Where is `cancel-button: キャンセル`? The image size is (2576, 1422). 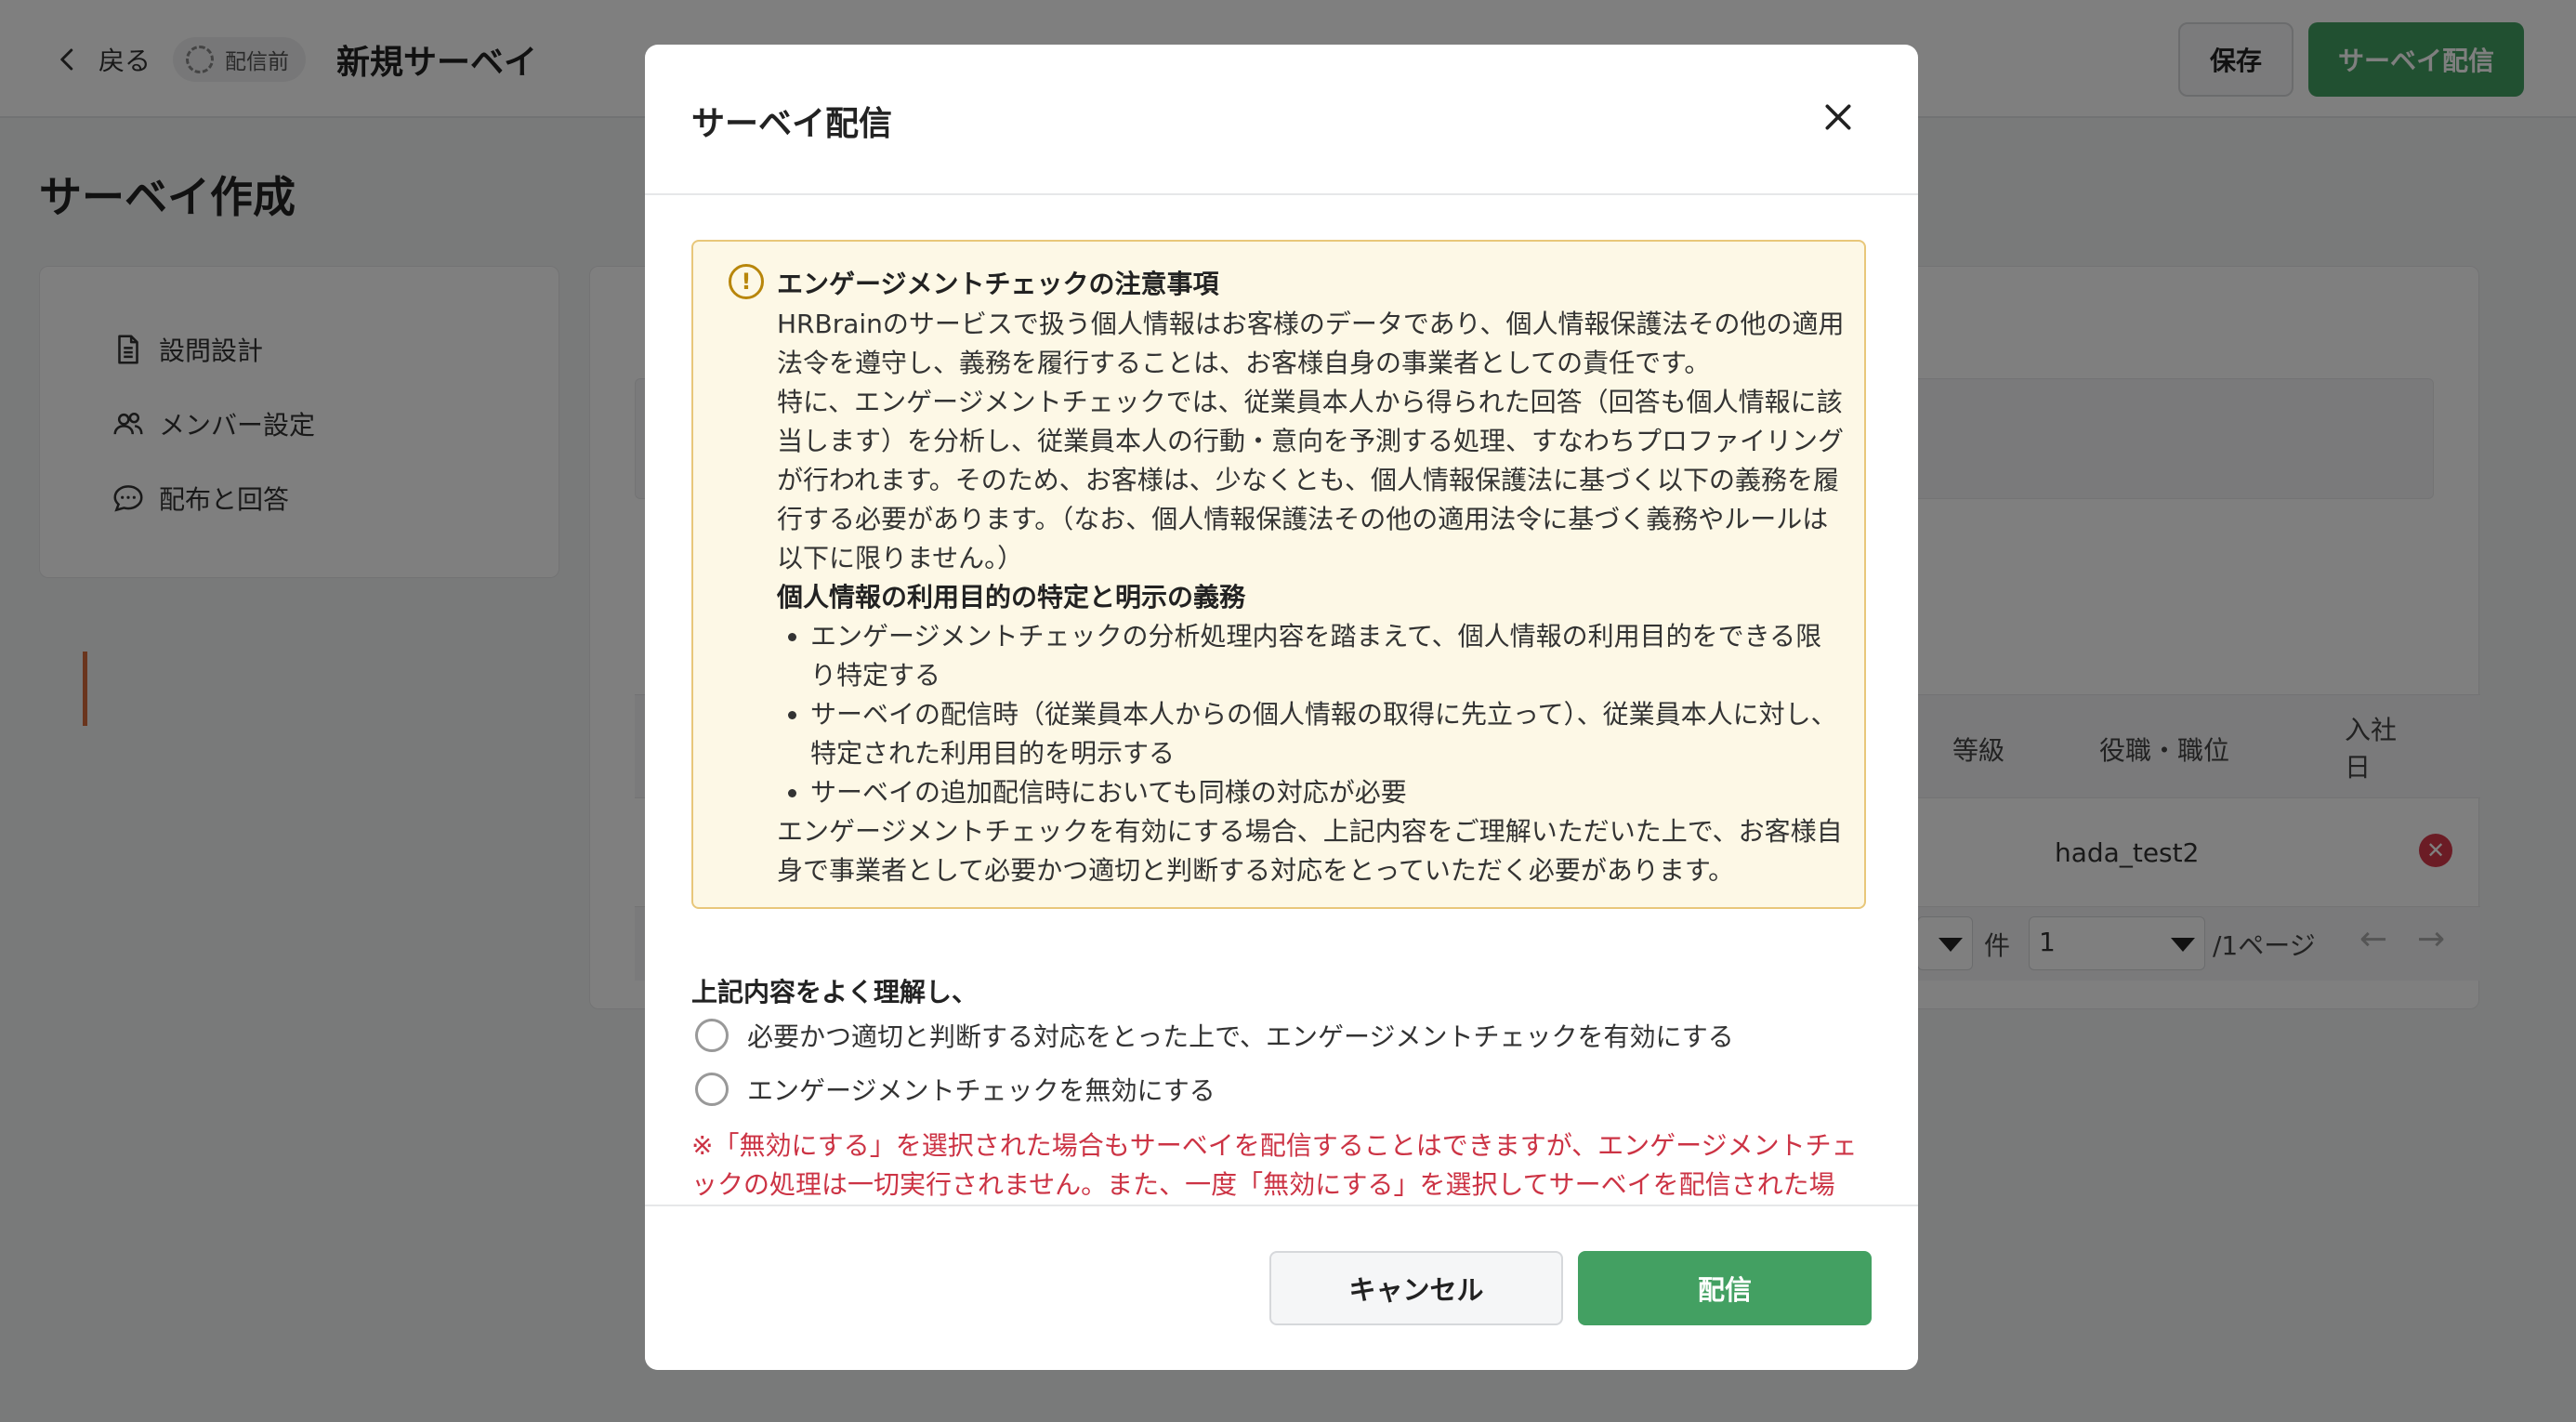
cancel-button: キャンセル is located at coordinates (1416, 1288).